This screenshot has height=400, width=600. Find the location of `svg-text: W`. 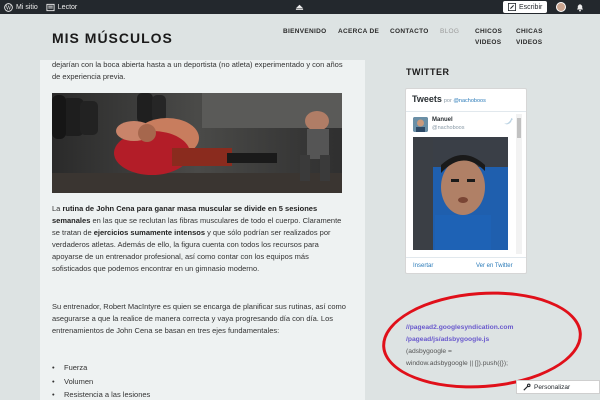

svg-text: W is located at coordinates (9, 8).